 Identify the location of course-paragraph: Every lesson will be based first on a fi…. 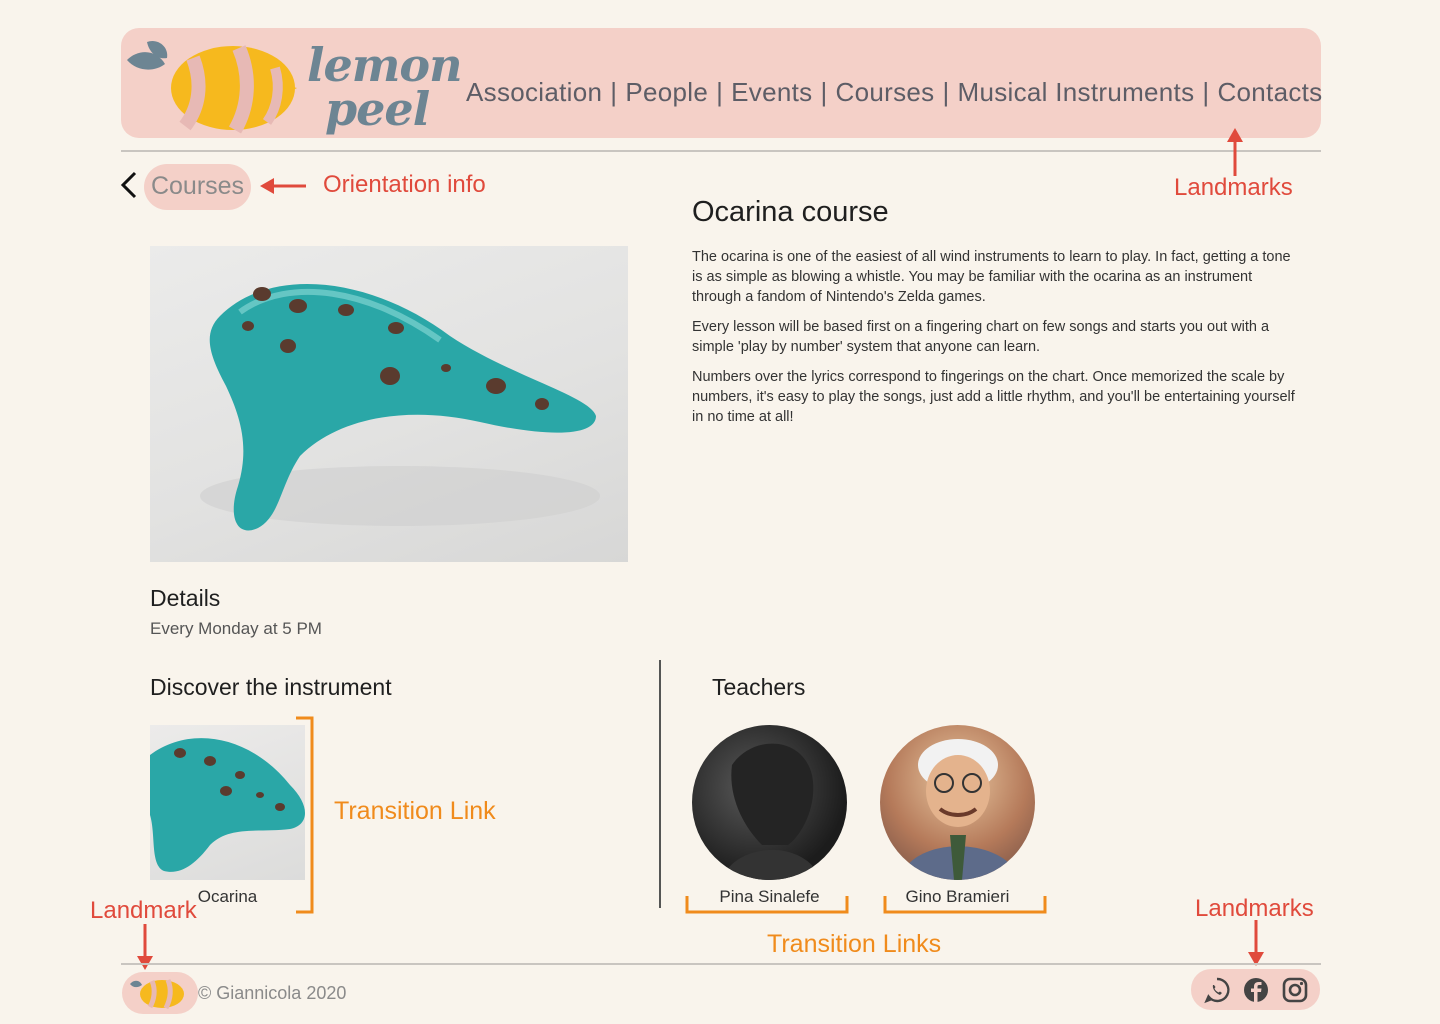
(981, 337).